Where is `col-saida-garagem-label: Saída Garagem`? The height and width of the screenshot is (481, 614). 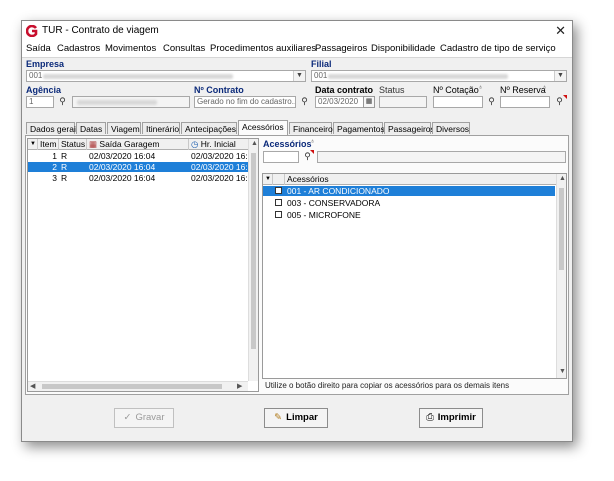
col-saida-garagem-label: Saída Garagem is located at coordinates (129, 144).